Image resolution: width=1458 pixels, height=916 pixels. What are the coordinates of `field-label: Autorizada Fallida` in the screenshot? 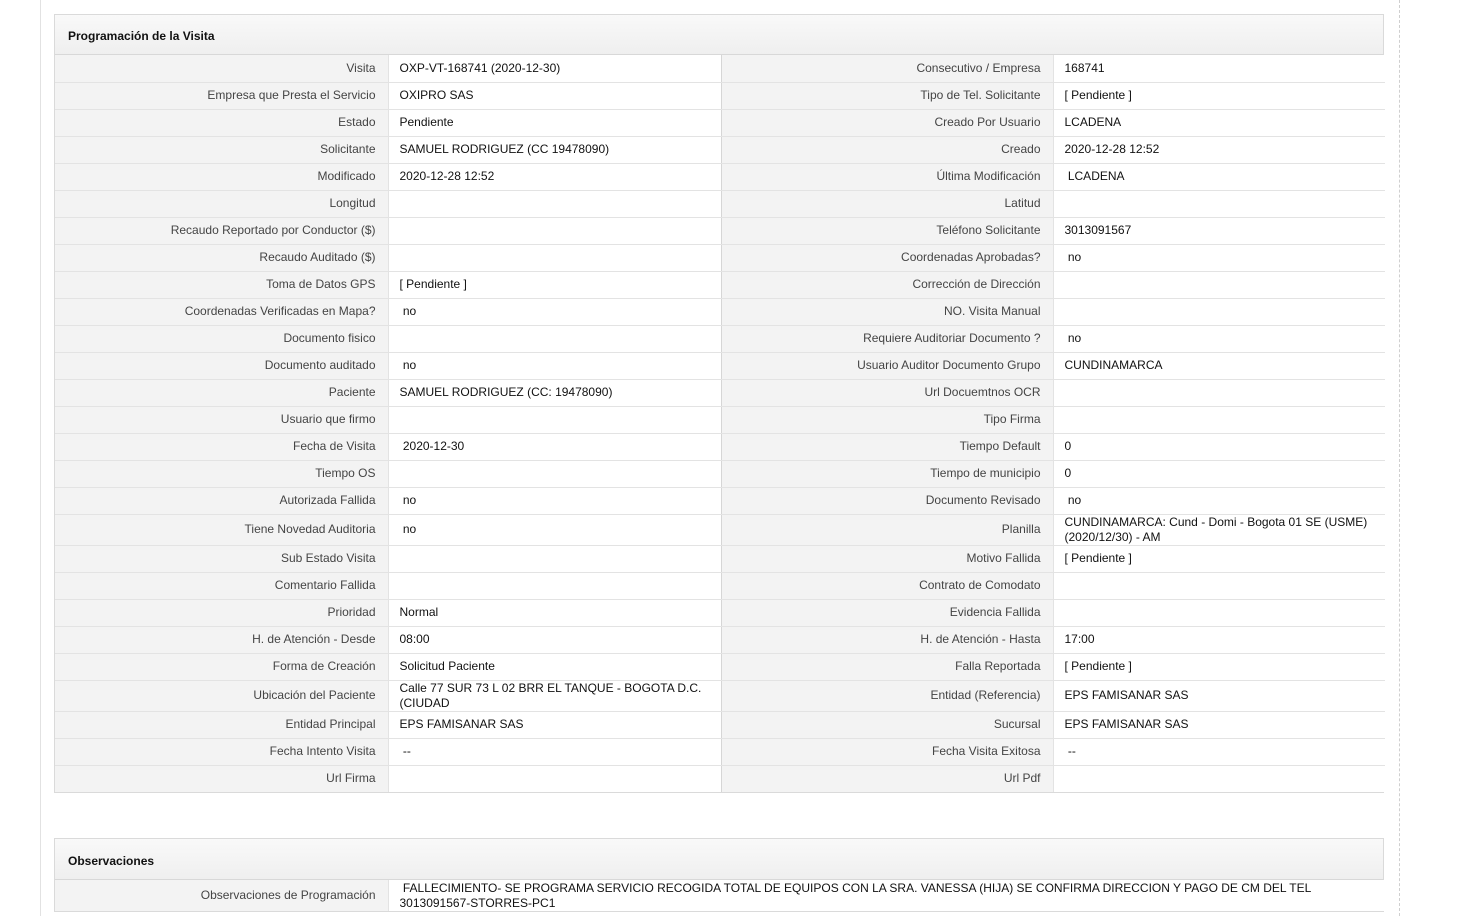 It's located at (221, 501).